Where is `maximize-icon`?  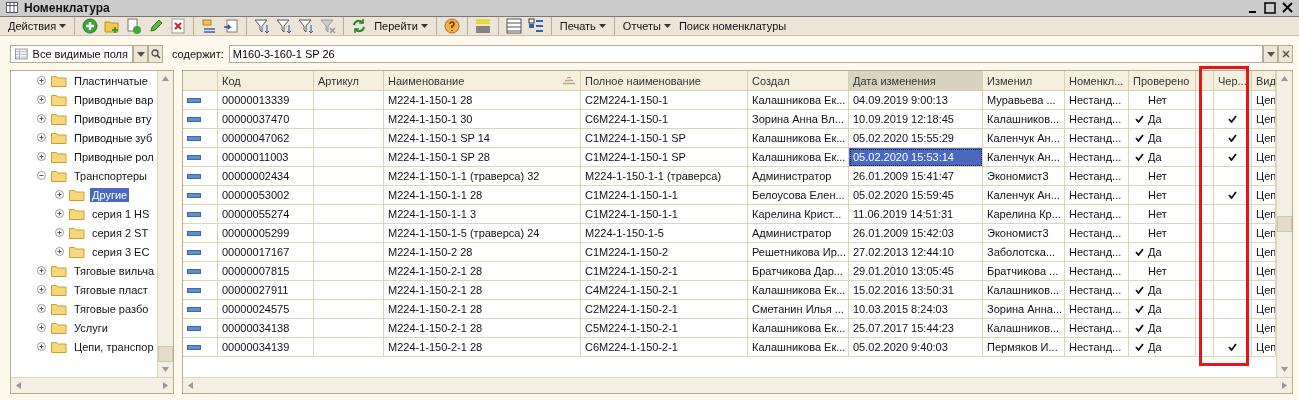
maximize-icon is located at coordinates (1270, 7).